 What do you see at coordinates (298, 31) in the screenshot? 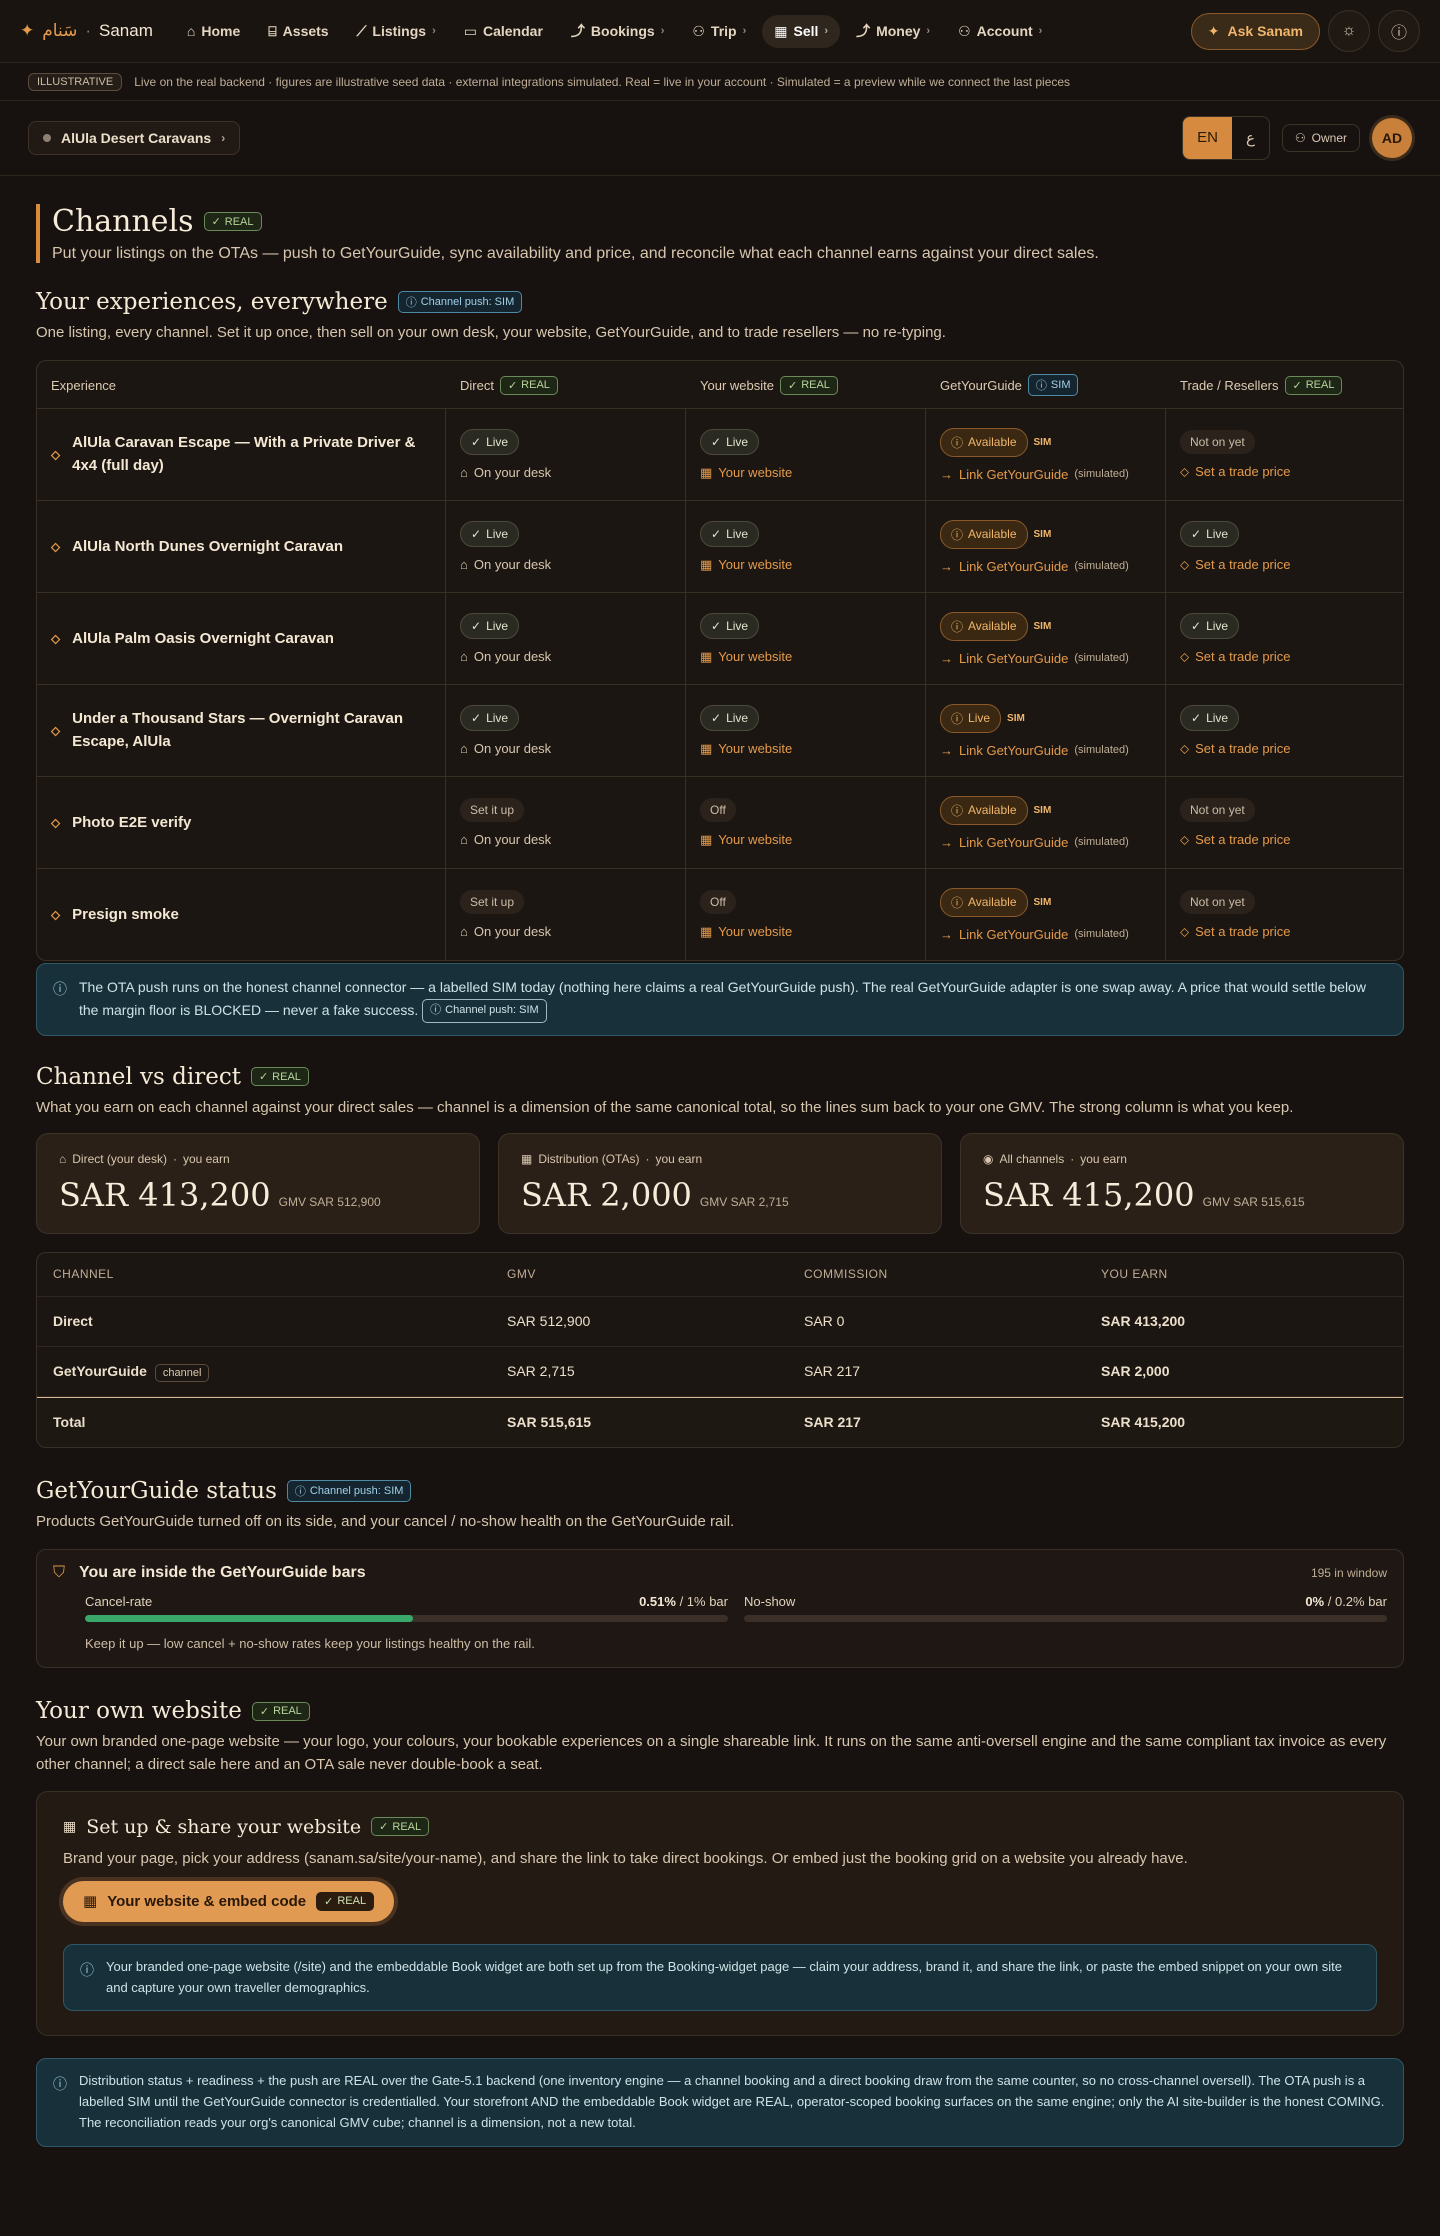
I see `nav-item-assets: ⌸ Assets` at bounding box center [298, 31].